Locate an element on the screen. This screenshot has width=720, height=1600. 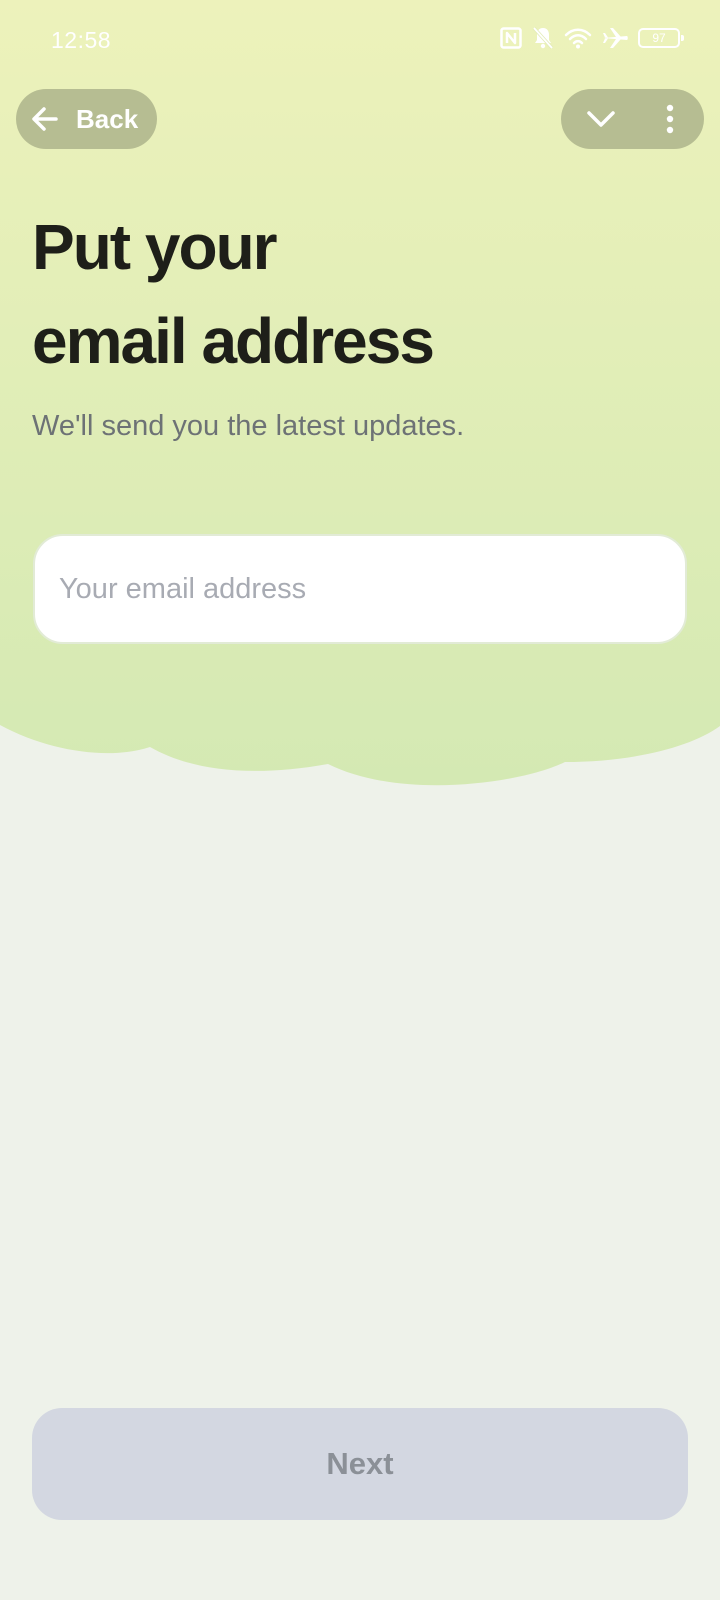
airplane-mode-icon is located at coordinates (615, 38).